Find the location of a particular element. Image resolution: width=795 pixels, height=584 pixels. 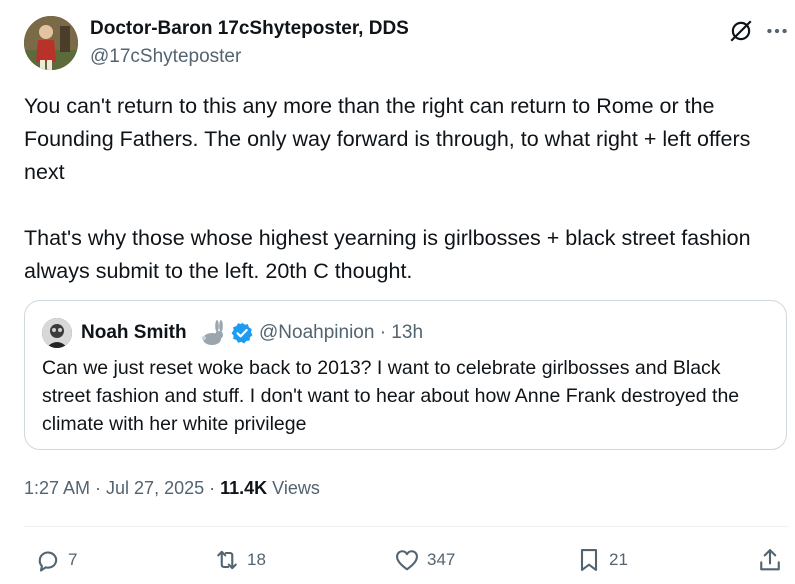

author-avatar is located at coordinates (51, 43).